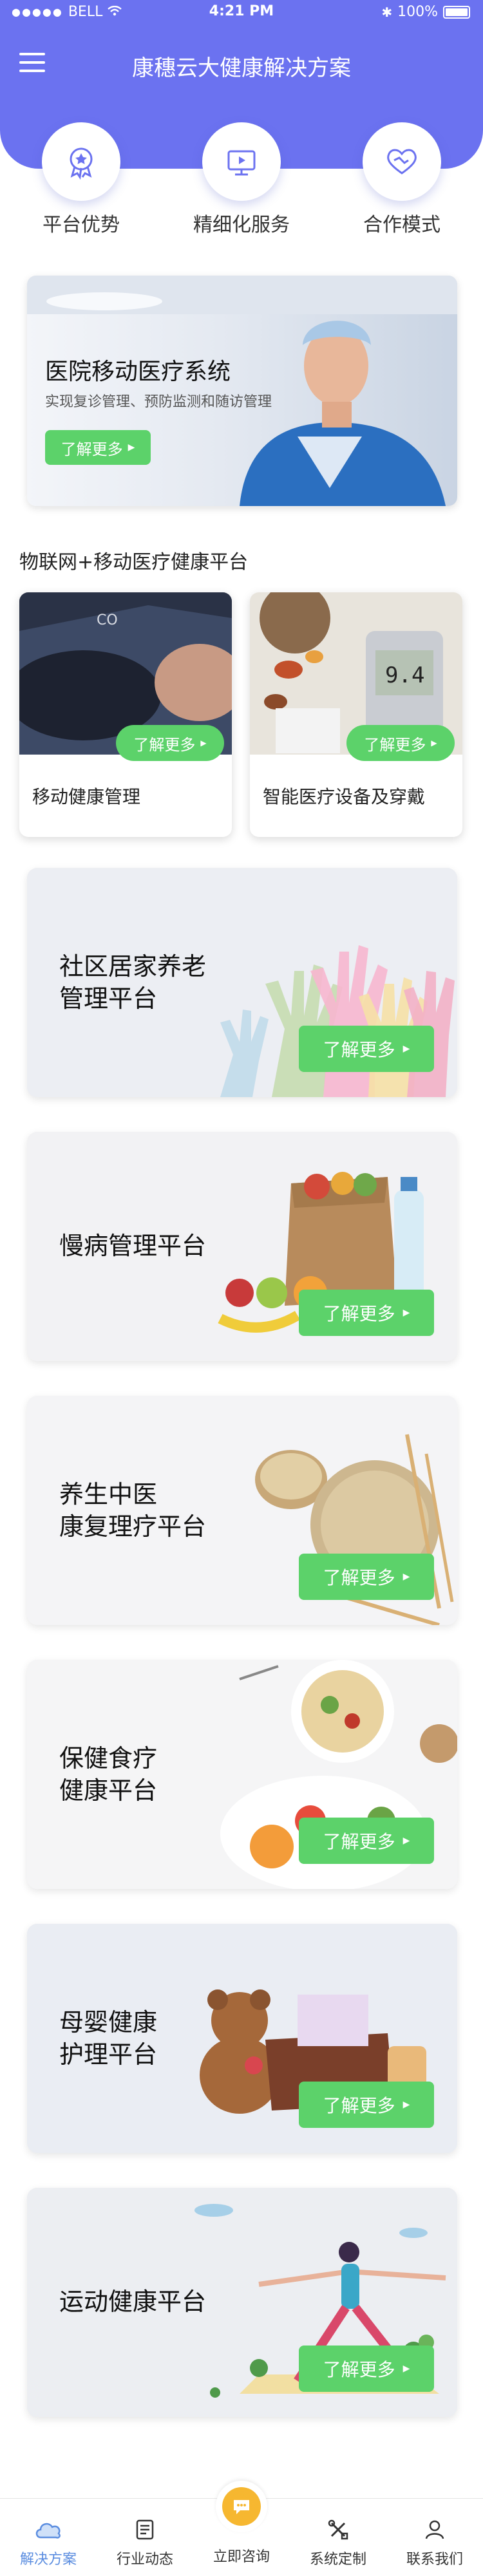  I want to click on tab-industry-news: 行业动态, so click(145, 2543).